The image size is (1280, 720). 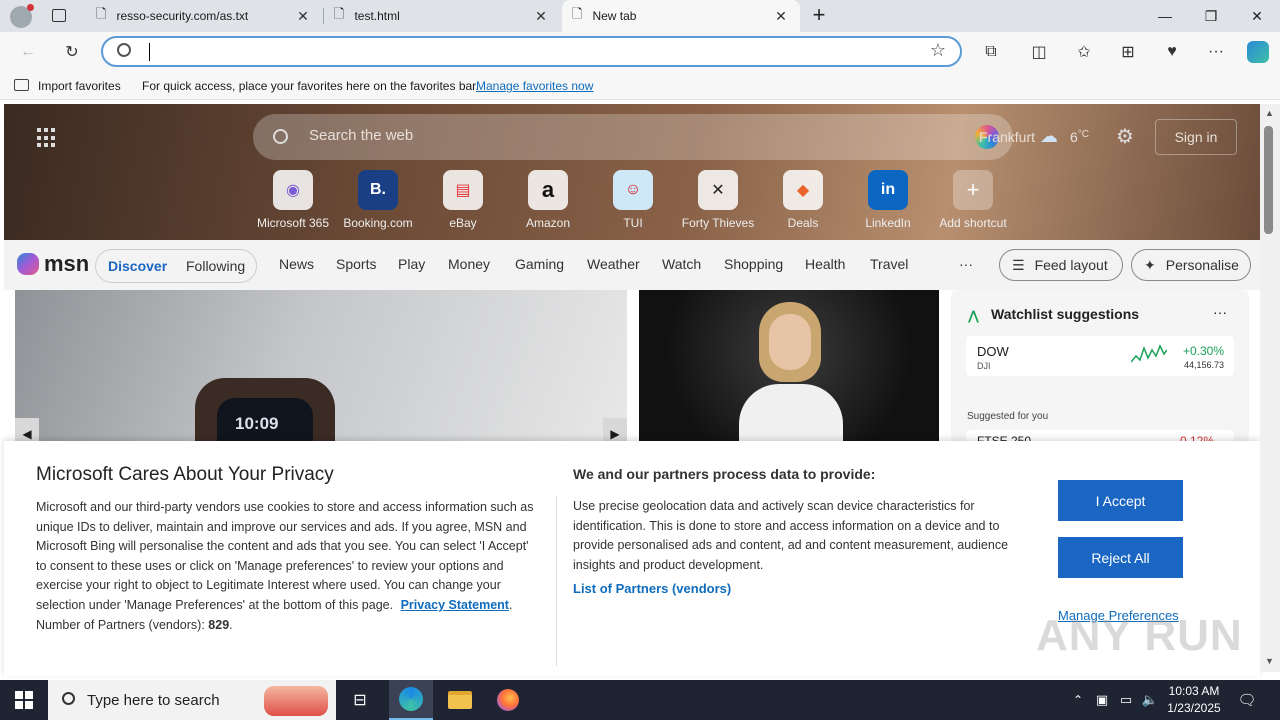 What do you see at coordinates (1270, 388) in the screenshot?
I see `page-scrollbar: ▲ ▼` at bounding box center [1270, 388].